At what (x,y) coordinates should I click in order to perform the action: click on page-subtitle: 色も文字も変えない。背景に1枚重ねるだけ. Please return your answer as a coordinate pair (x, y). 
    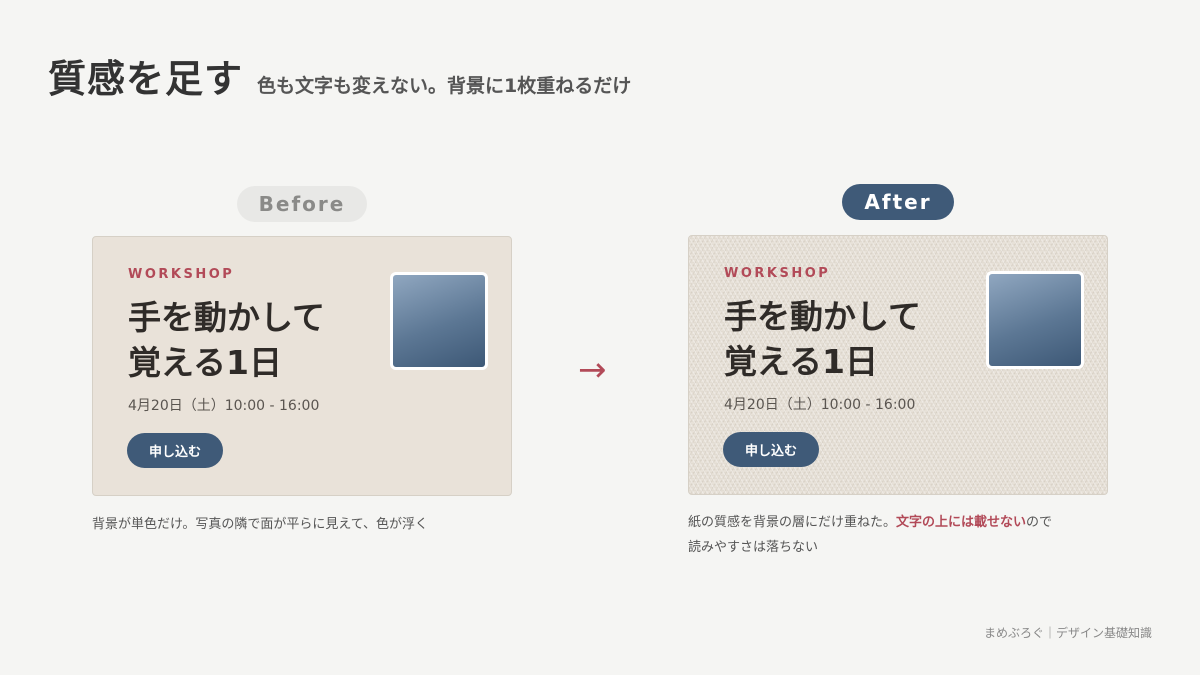
    Looking at the image, I should click on (444, 86).